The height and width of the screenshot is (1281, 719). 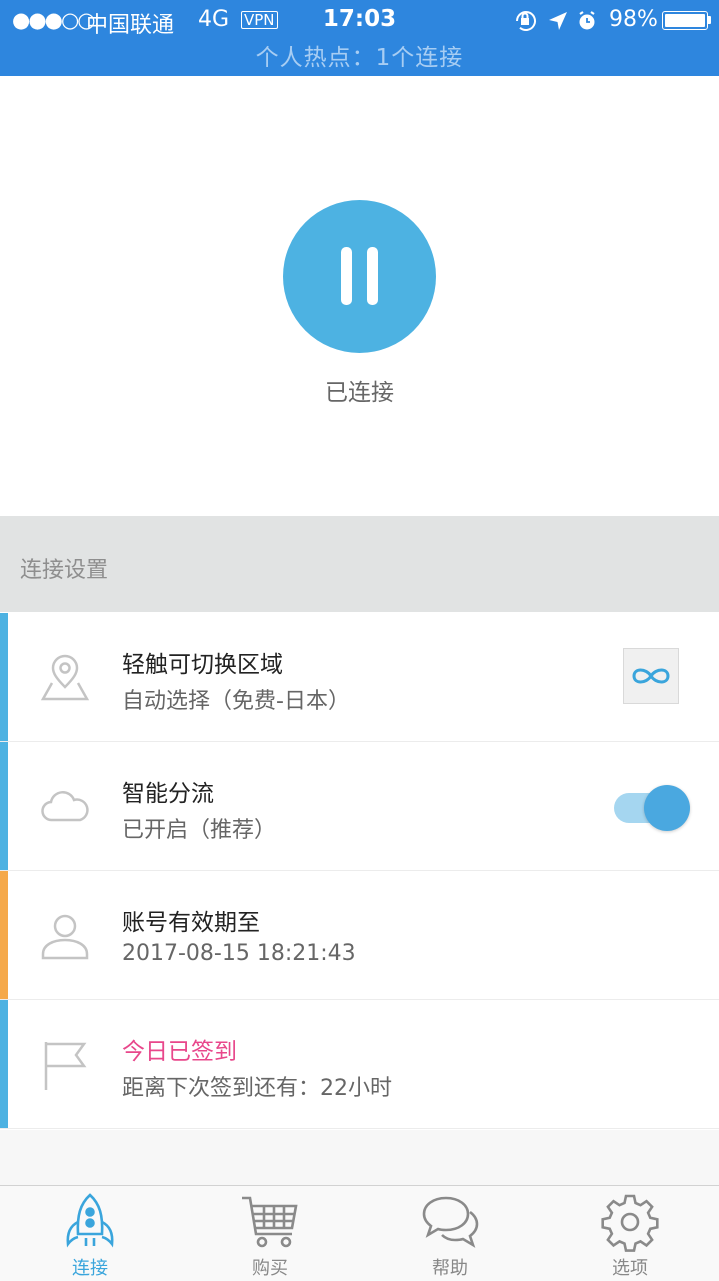 What do you see at coordinates (450, 1222) in the screenshot?
I see `chat-bubbles-icon` at bounding box center [450, 1222].